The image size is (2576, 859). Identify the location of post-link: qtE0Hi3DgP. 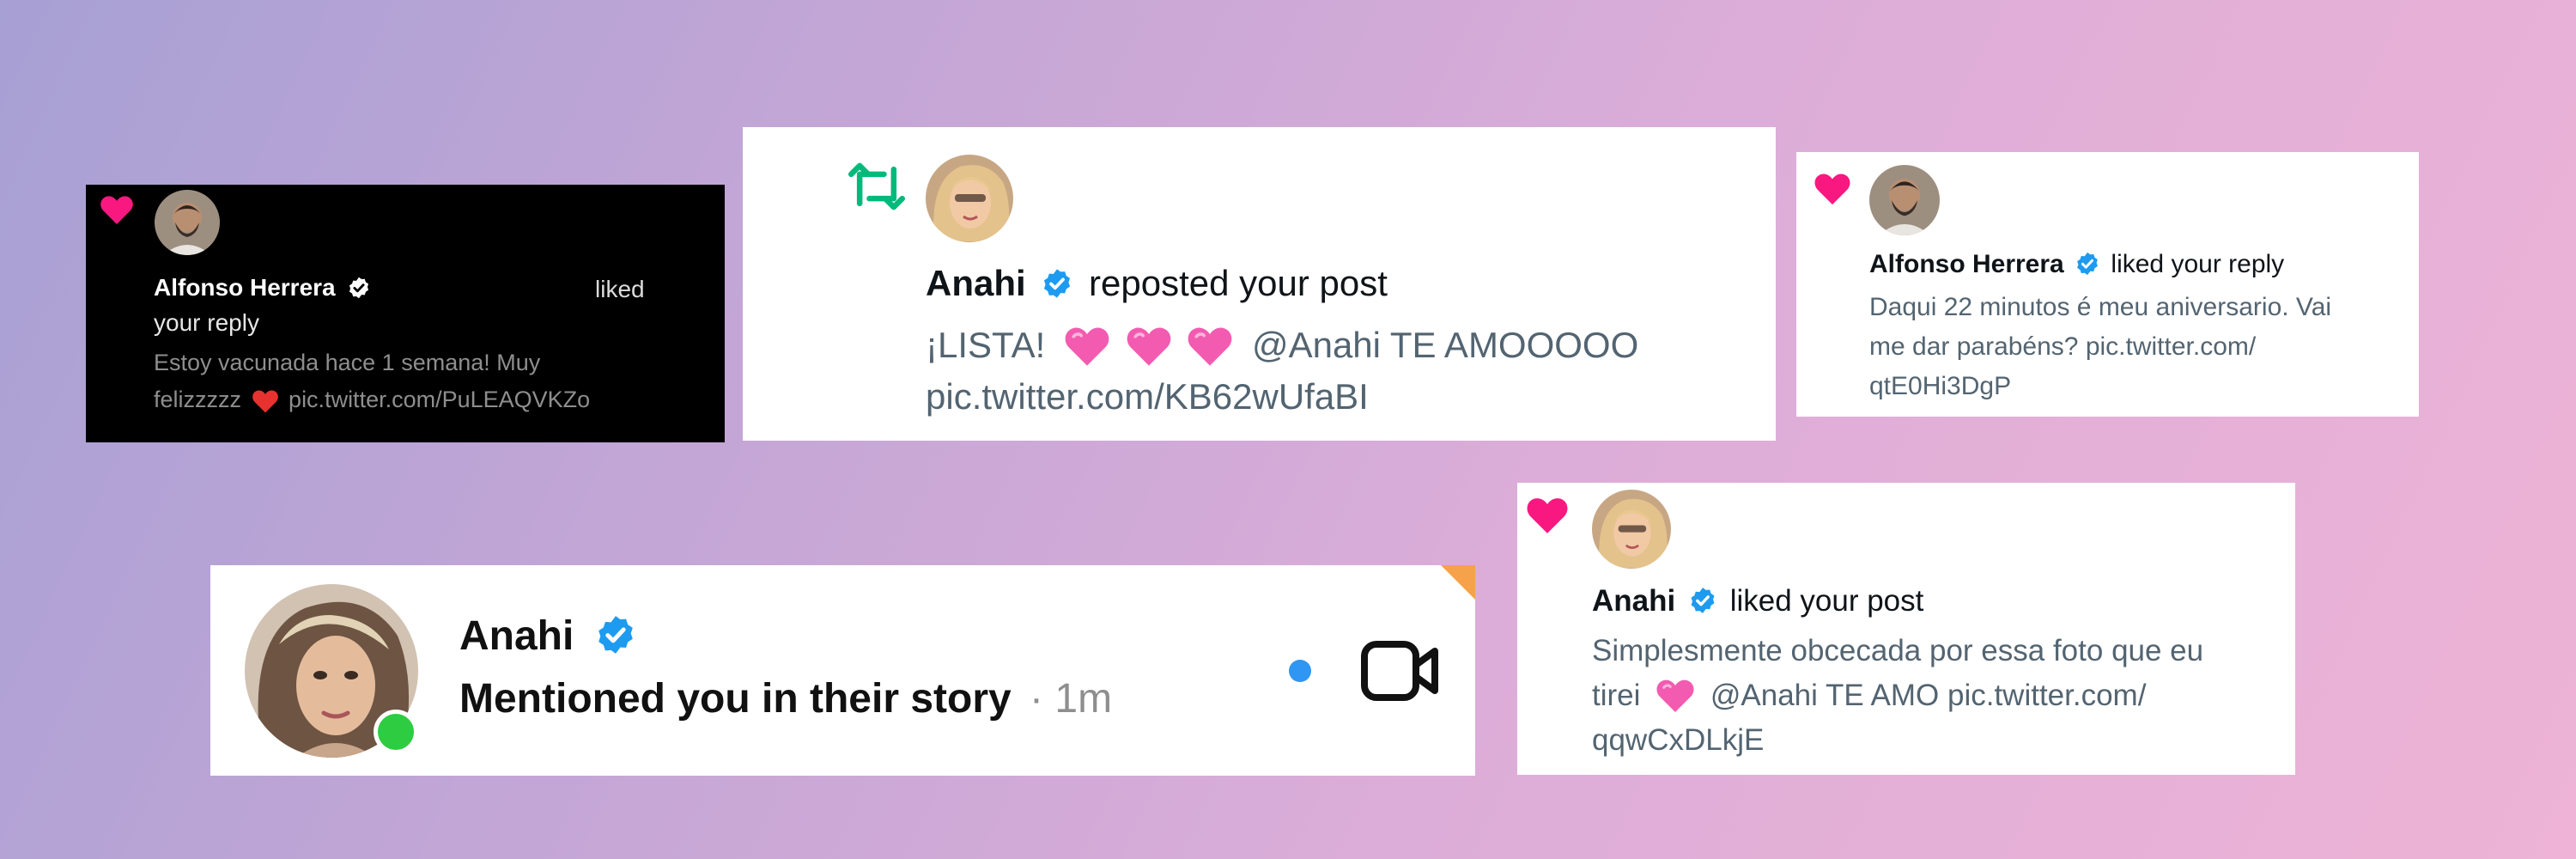
(1940, 387).